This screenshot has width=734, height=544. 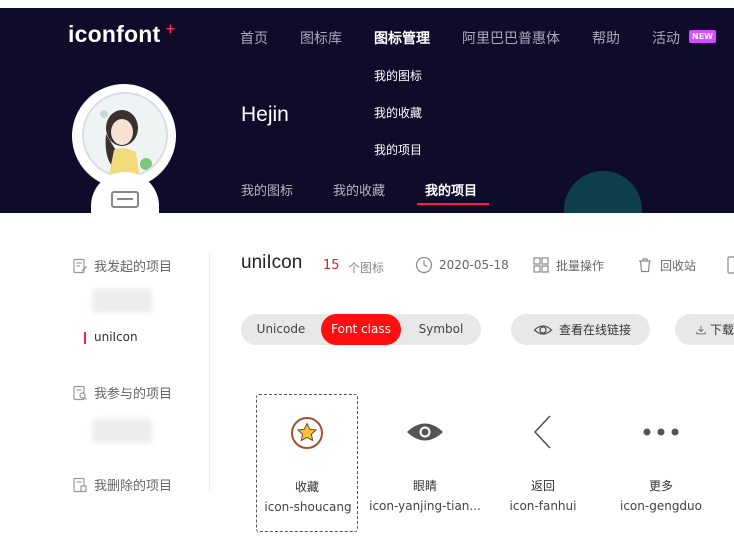 What do you see at coordinates (701, 329) in the screenshot?
I see `download-icon` at bounding box center [701, 329].